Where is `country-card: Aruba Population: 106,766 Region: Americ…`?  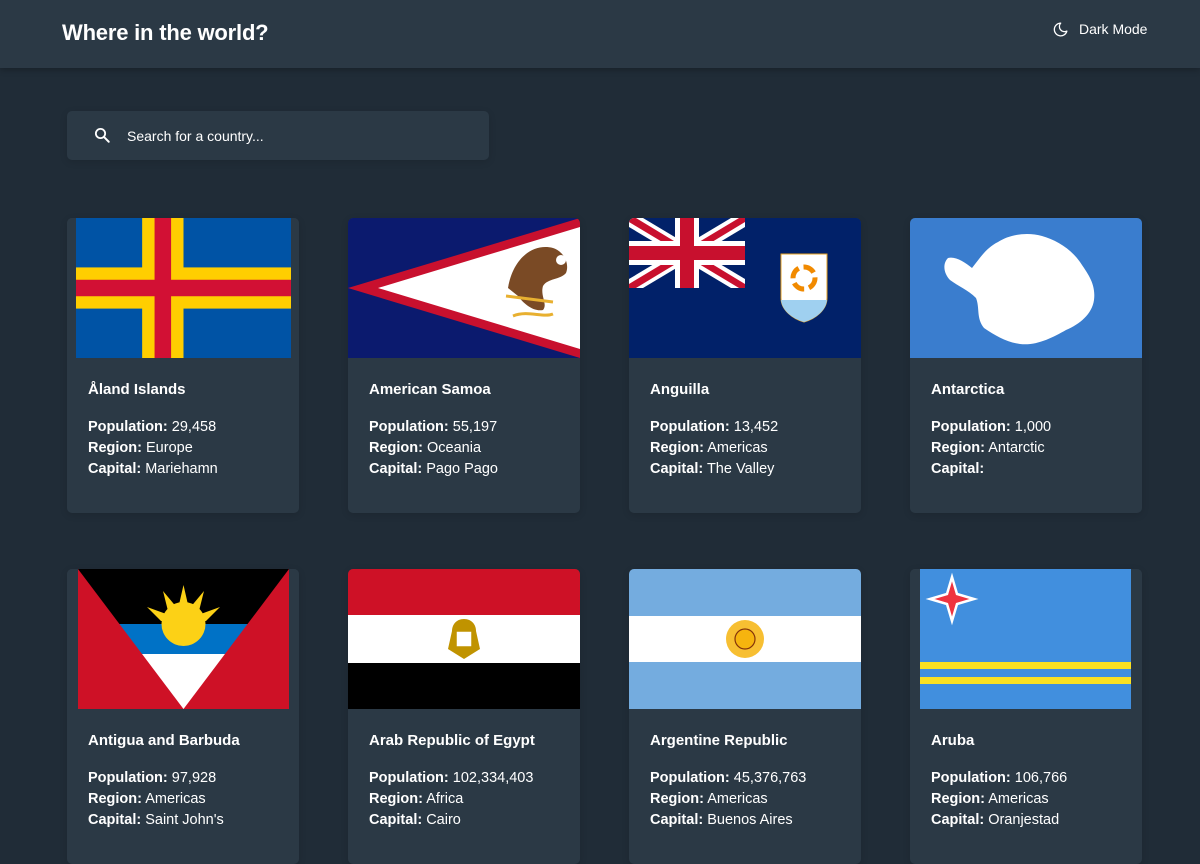 country-card: Aruba Population: 106,766 Region: Americ… is located at coordinates (1026, 716).